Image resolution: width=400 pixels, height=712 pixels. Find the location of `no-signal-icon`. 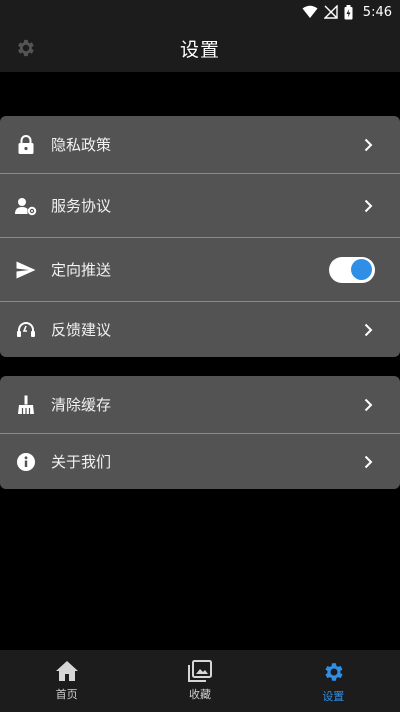

no-signal-icon is located at coordinates (330, 12).